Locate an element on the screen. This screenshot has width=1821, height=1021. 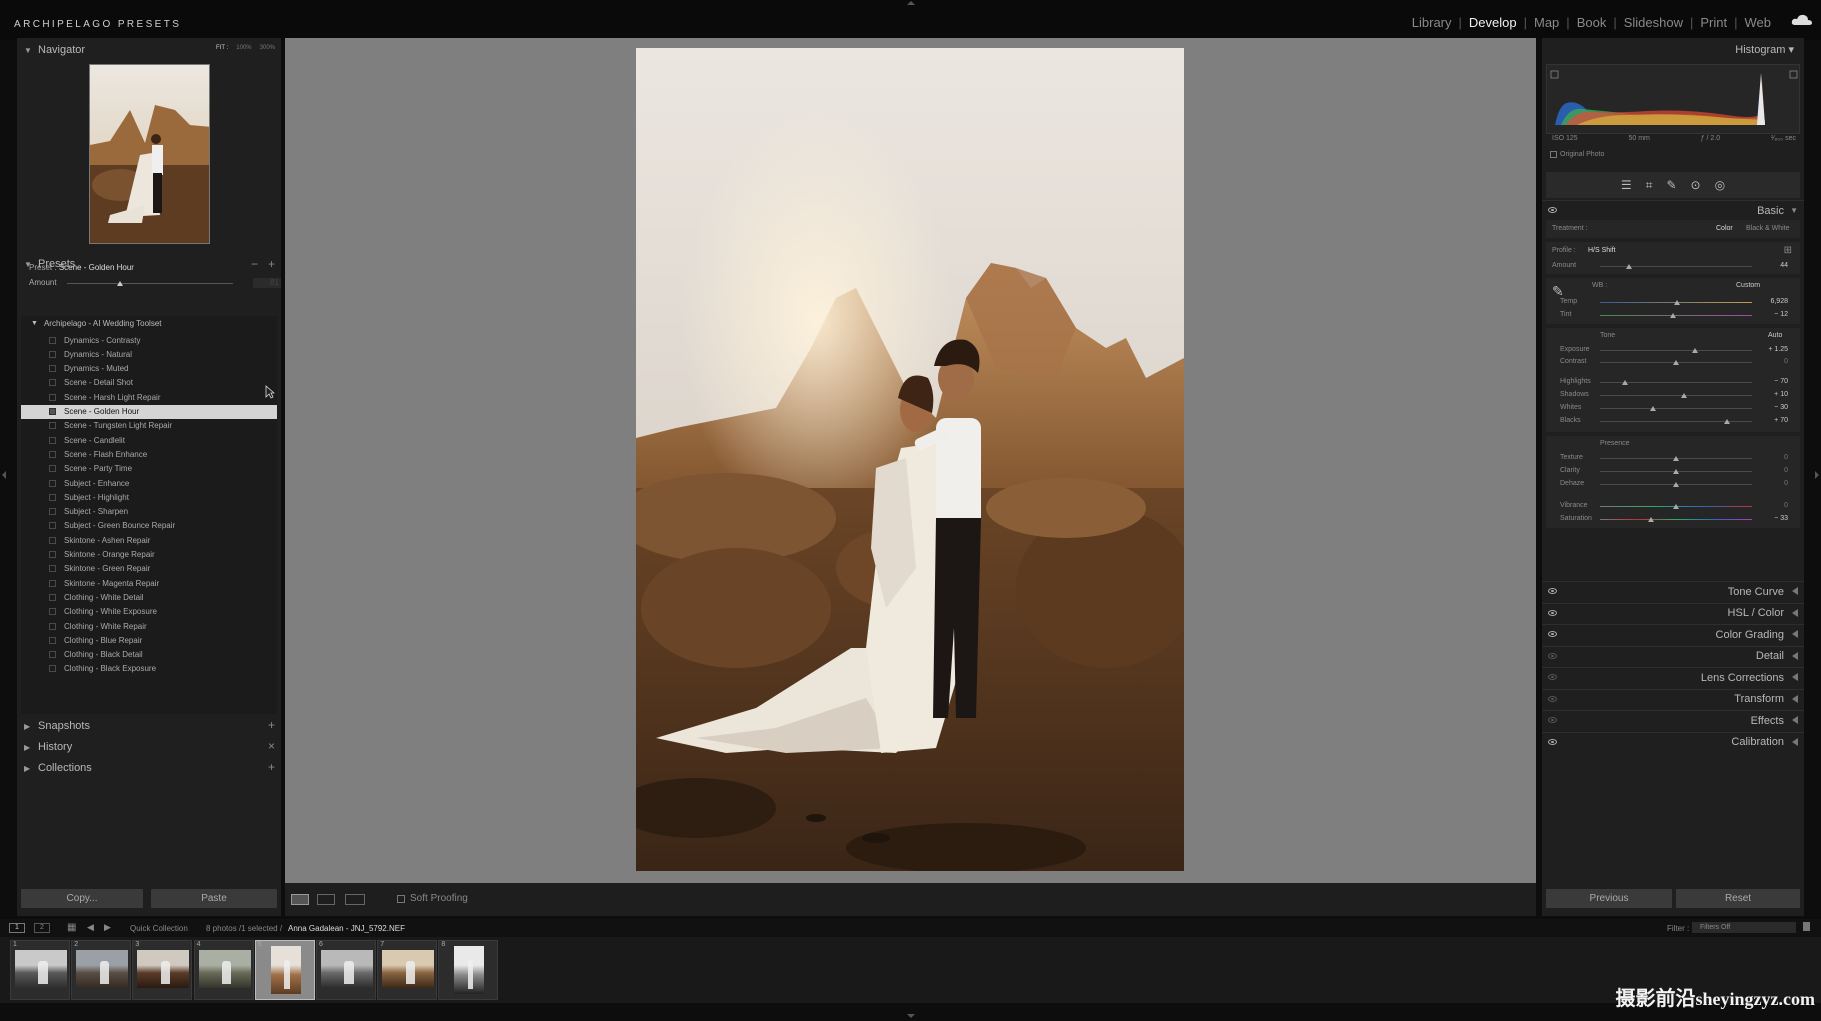
before-after-view-icon is located at coordinates (326, 899).